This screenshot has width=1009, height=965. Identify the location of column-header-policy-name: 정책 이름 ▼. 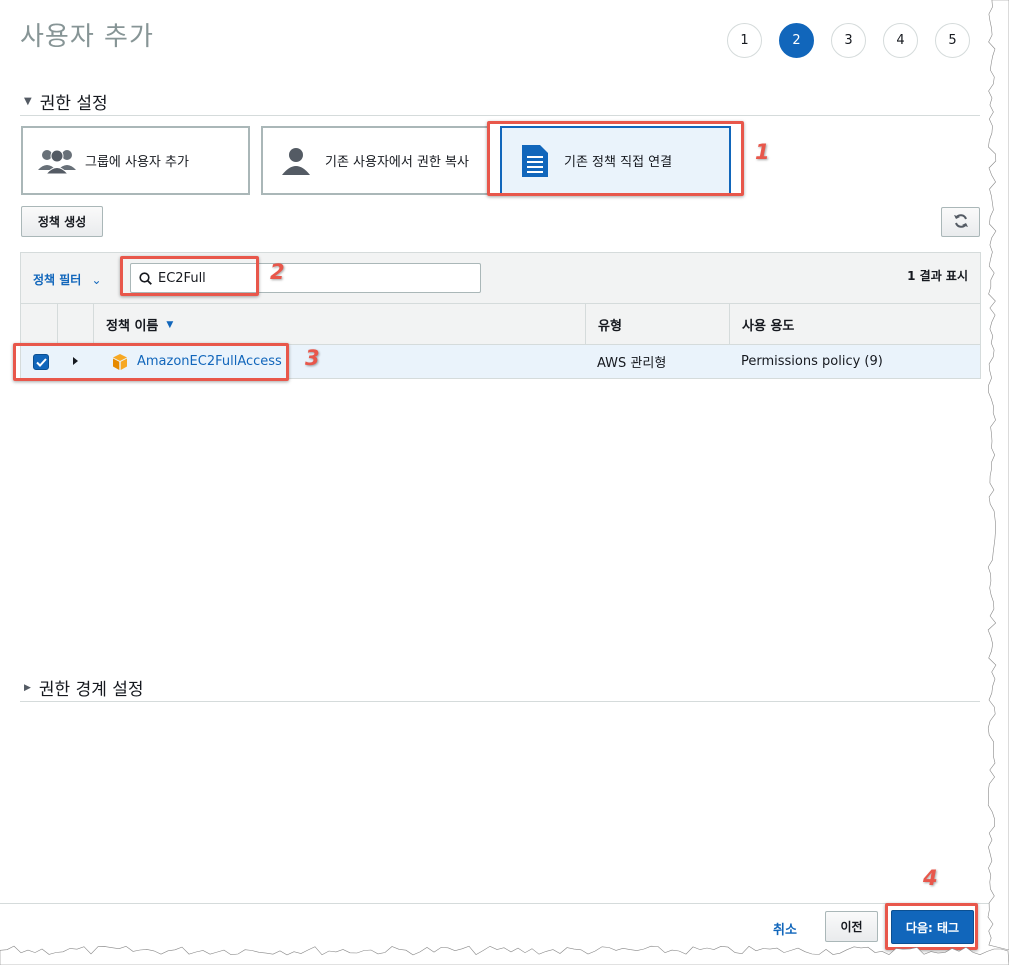
(339, 324).